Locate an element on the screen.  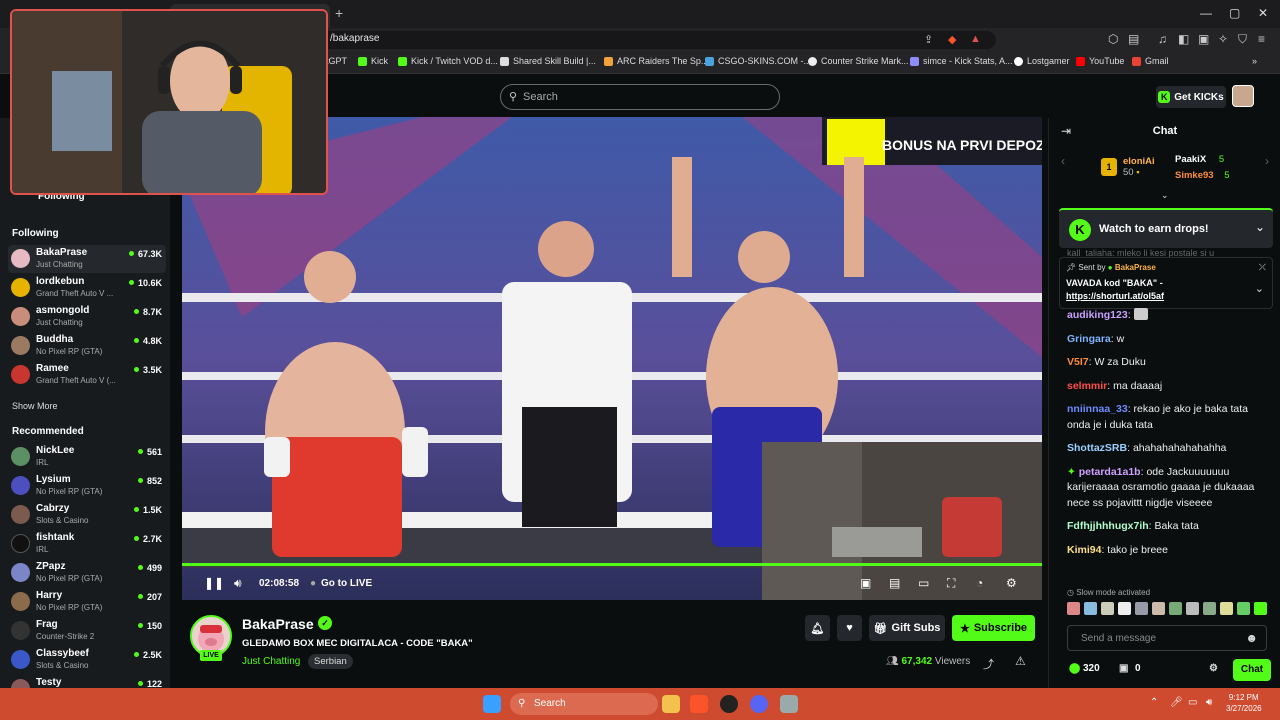
tray-chevron-icon: ⌃ is located at coordinates (1154, 702).